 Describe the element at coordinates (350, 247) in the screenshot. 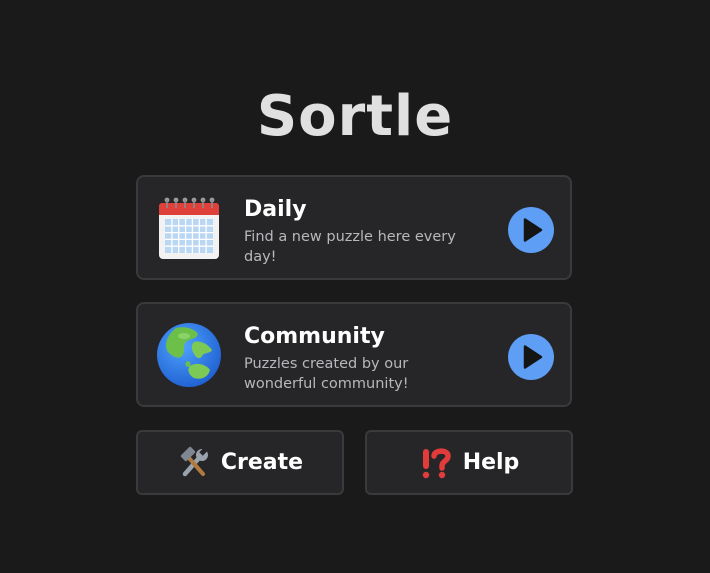

I see `daily-description: Find a new puzzle here every day!` at that location.